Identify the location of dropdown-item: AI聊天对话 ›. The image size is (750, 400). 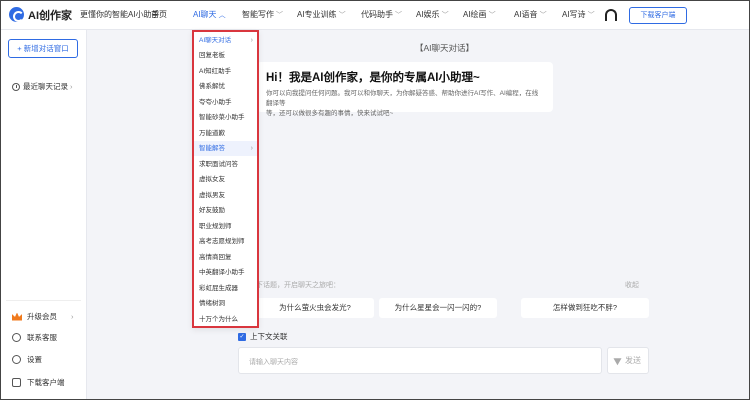
(225, 40).